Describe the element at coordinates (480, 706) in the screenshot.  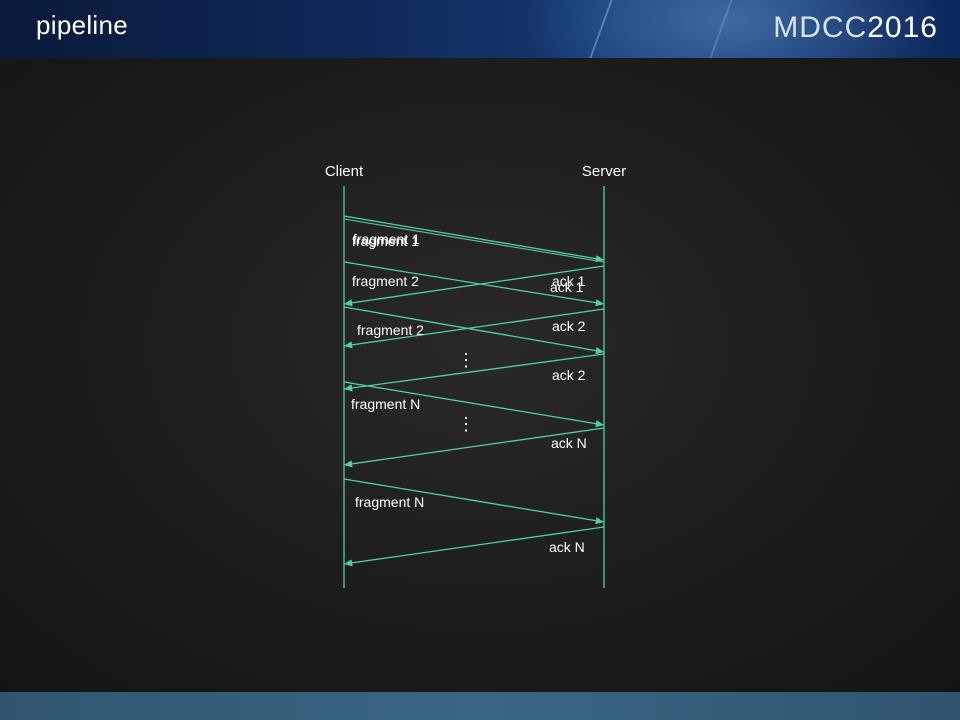
I see `slide-footer` at that location.